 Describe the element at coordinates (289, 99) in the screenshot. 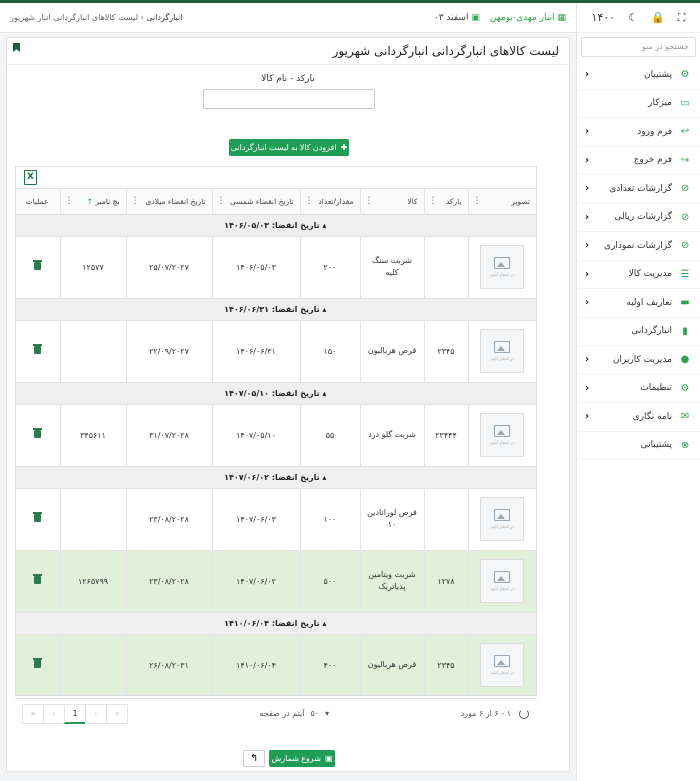

I see `barcode-input` at that location.